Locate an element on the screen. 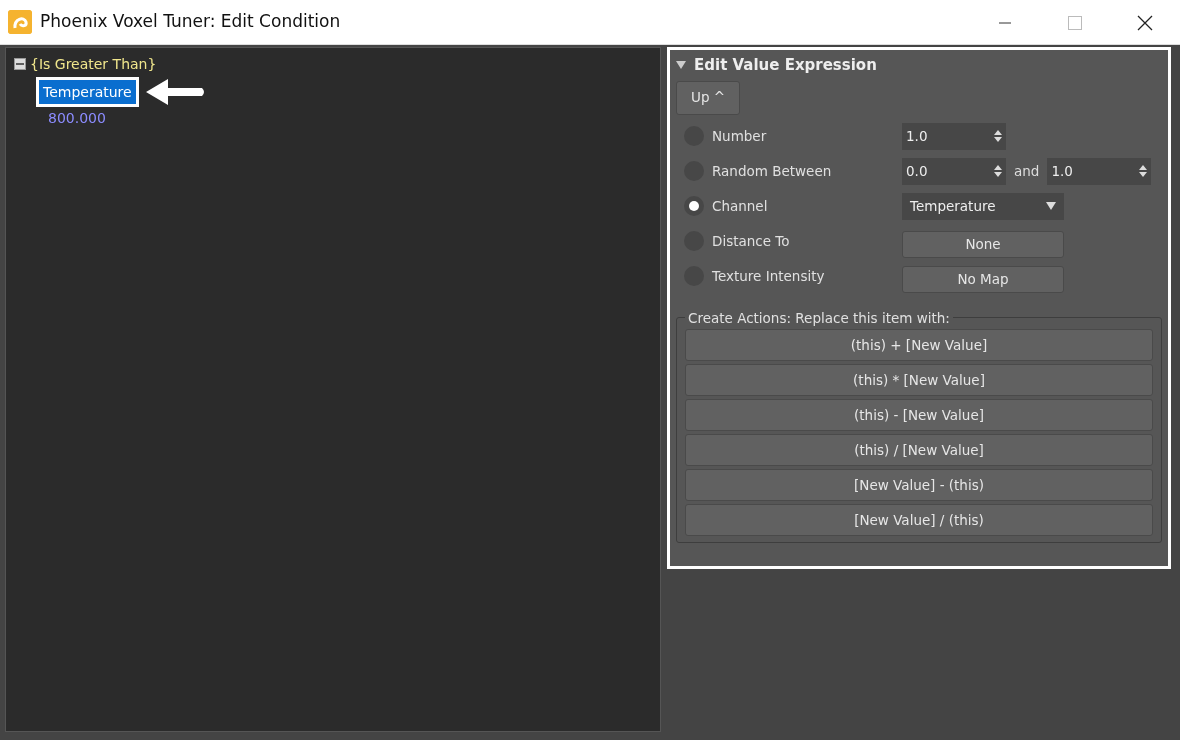 This screenshot has width=1180, height=740. action-button: (this) * [New Value] is located at coordinates (919, 379).